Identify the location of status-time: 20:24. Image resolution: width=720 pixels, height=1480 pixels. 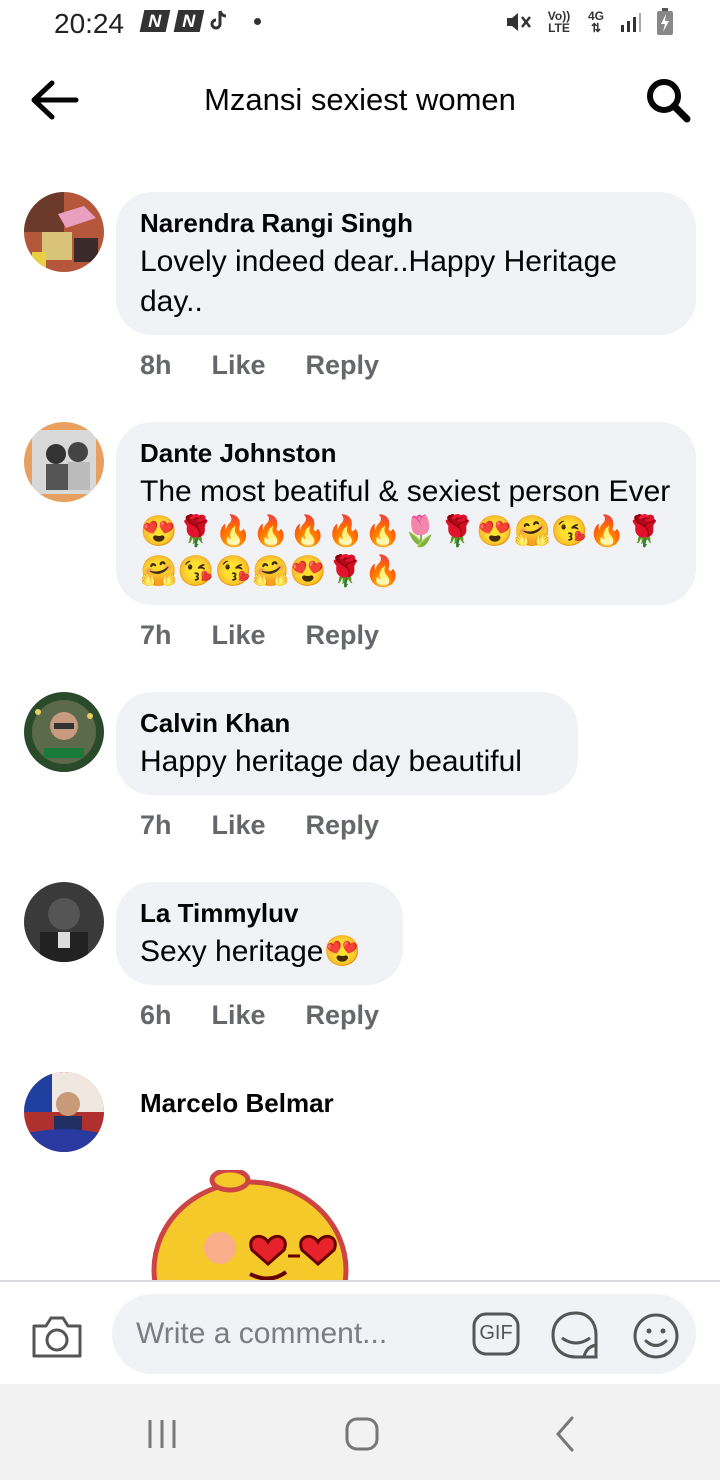
(89, 23).